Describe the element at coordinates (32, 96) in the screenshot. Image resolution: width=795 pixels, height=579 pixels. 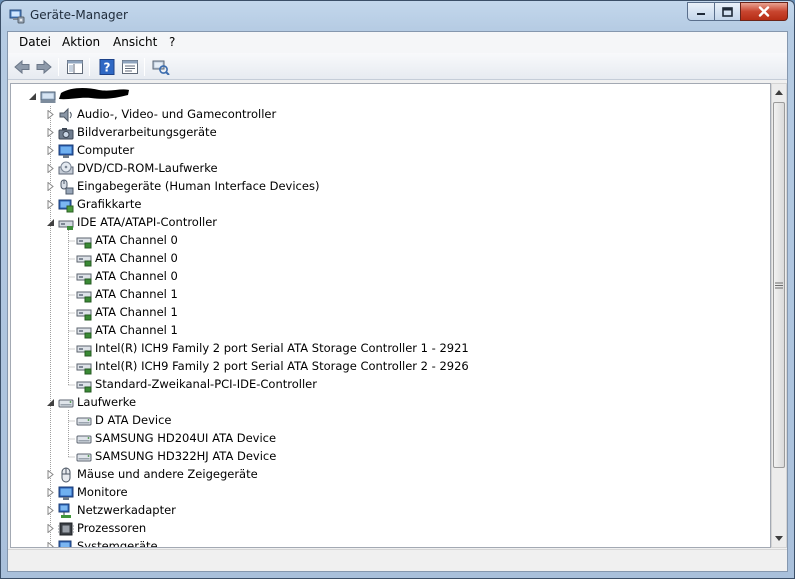
I see `root-expander-icon` at that location.